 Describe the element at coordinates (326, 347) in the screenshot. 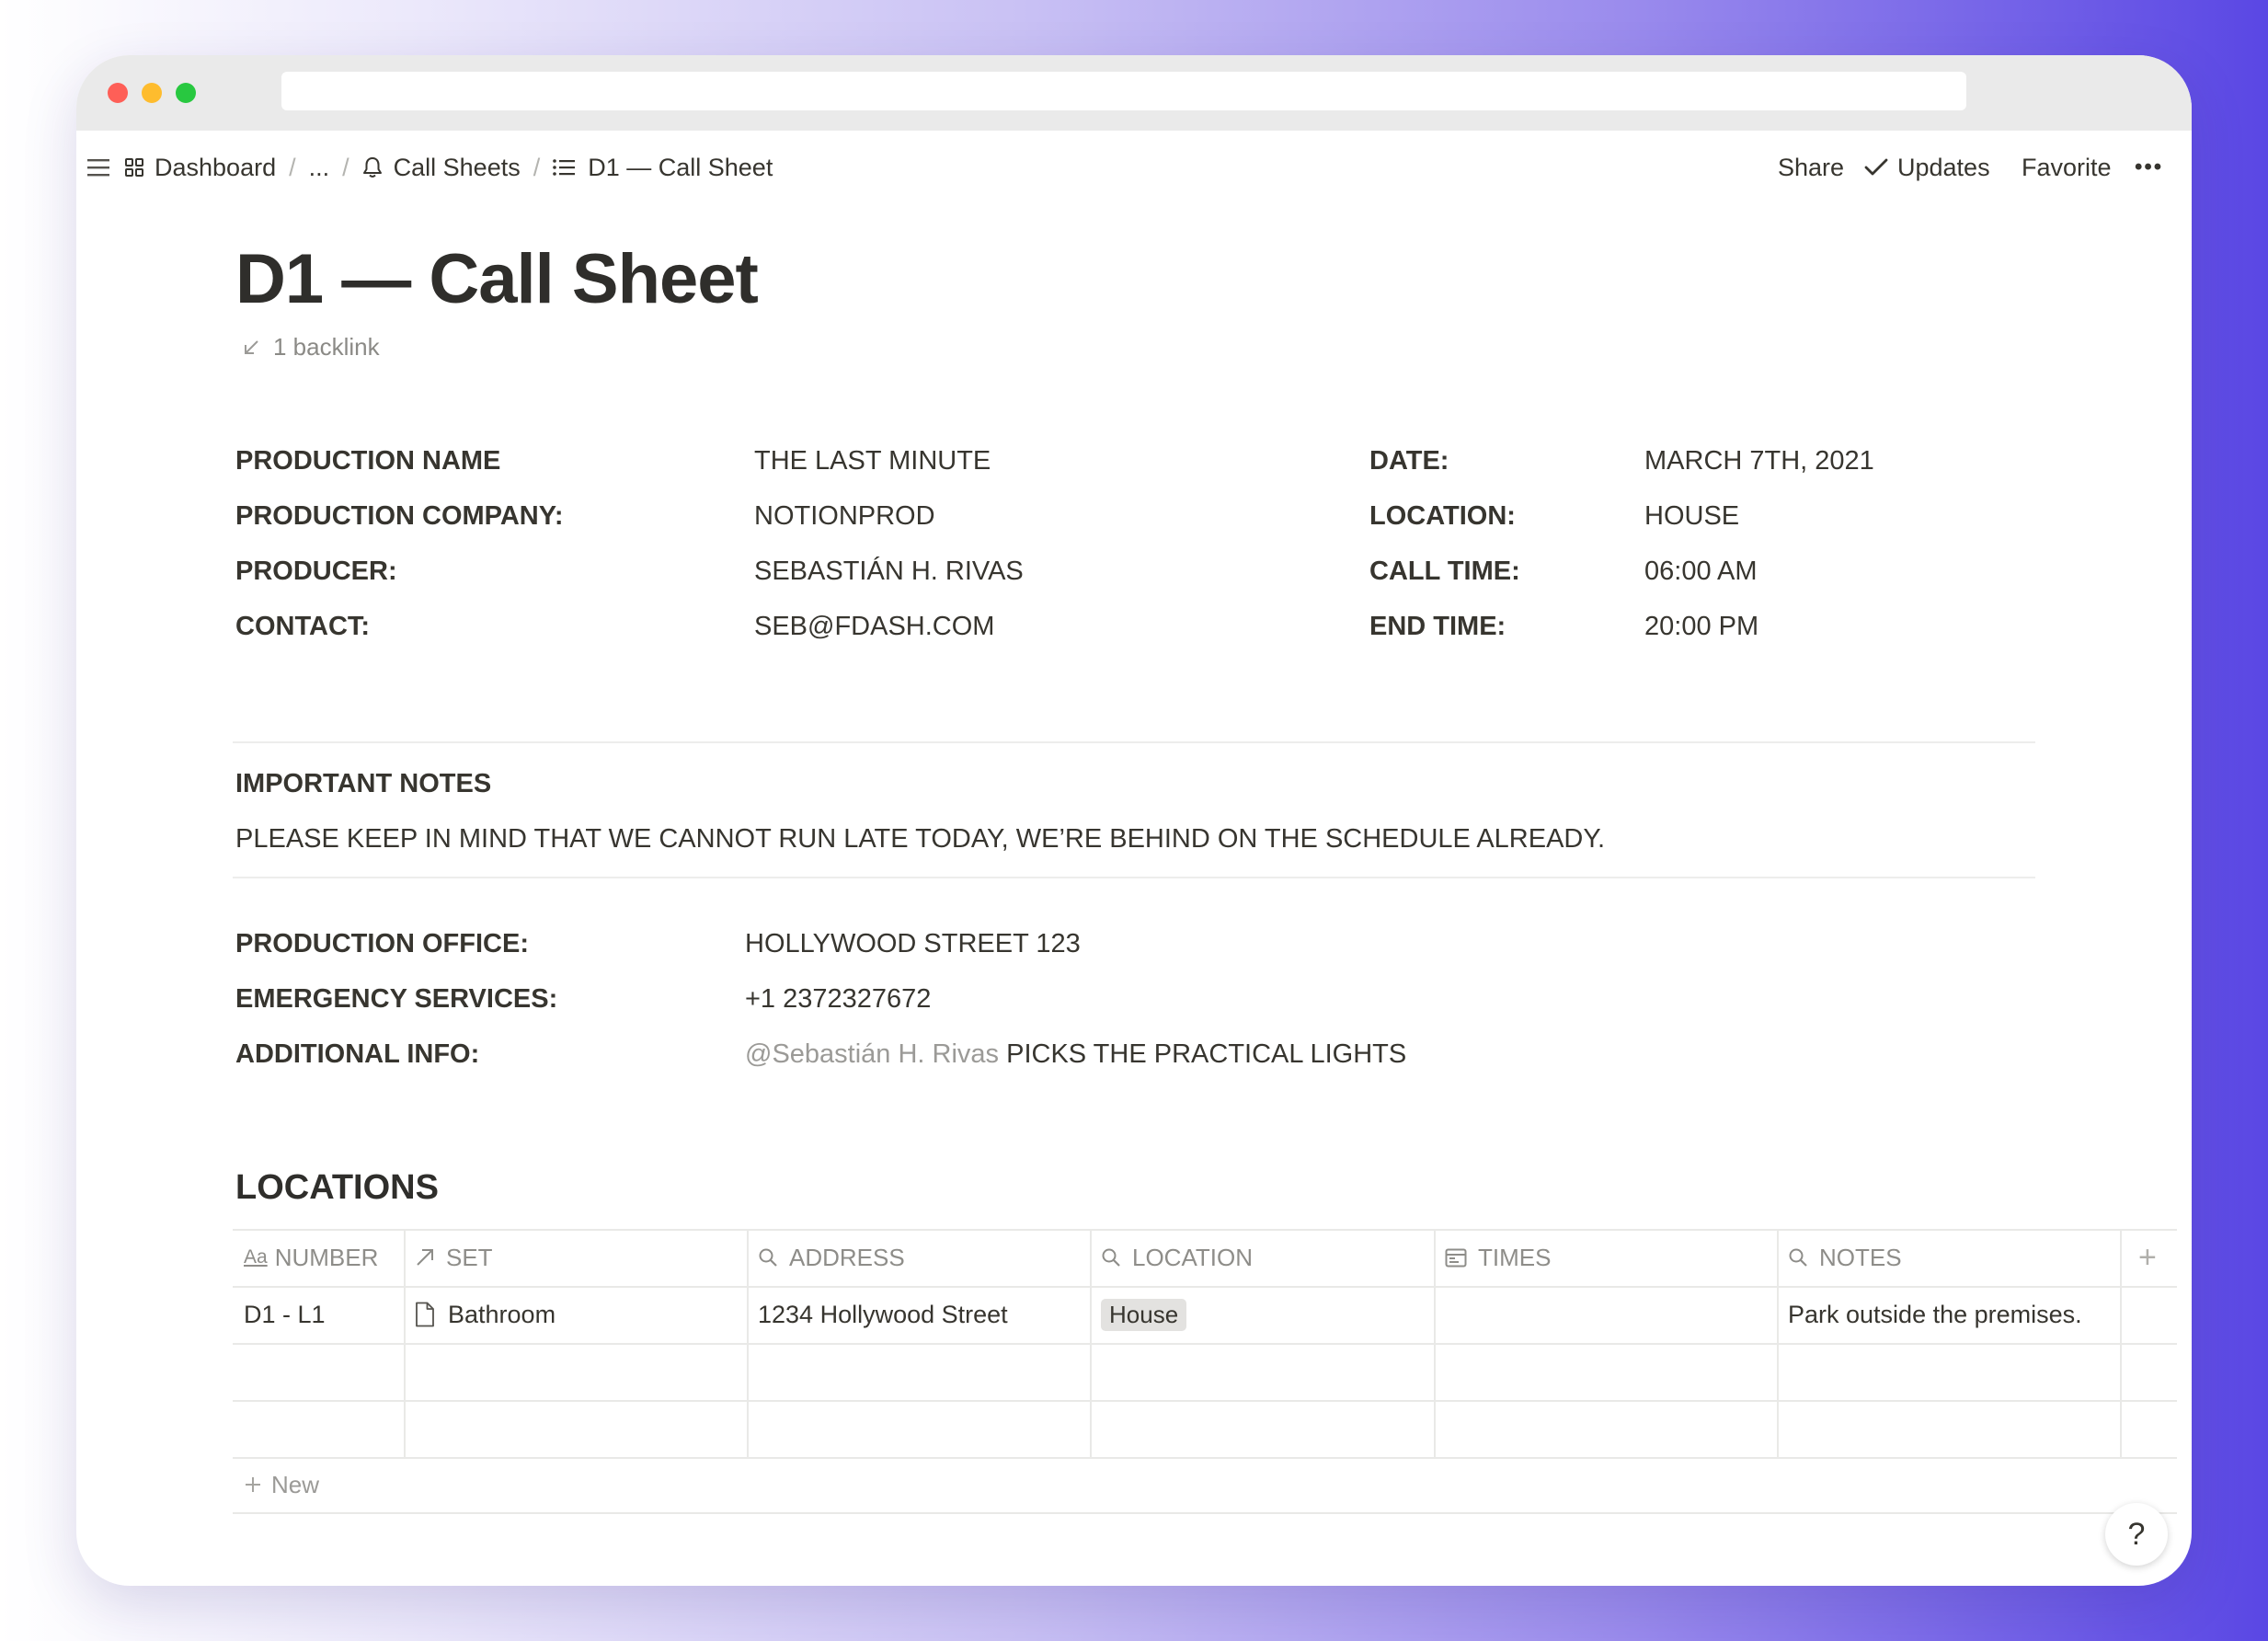

I see `backlinks-label: 1 backlink` at that location.